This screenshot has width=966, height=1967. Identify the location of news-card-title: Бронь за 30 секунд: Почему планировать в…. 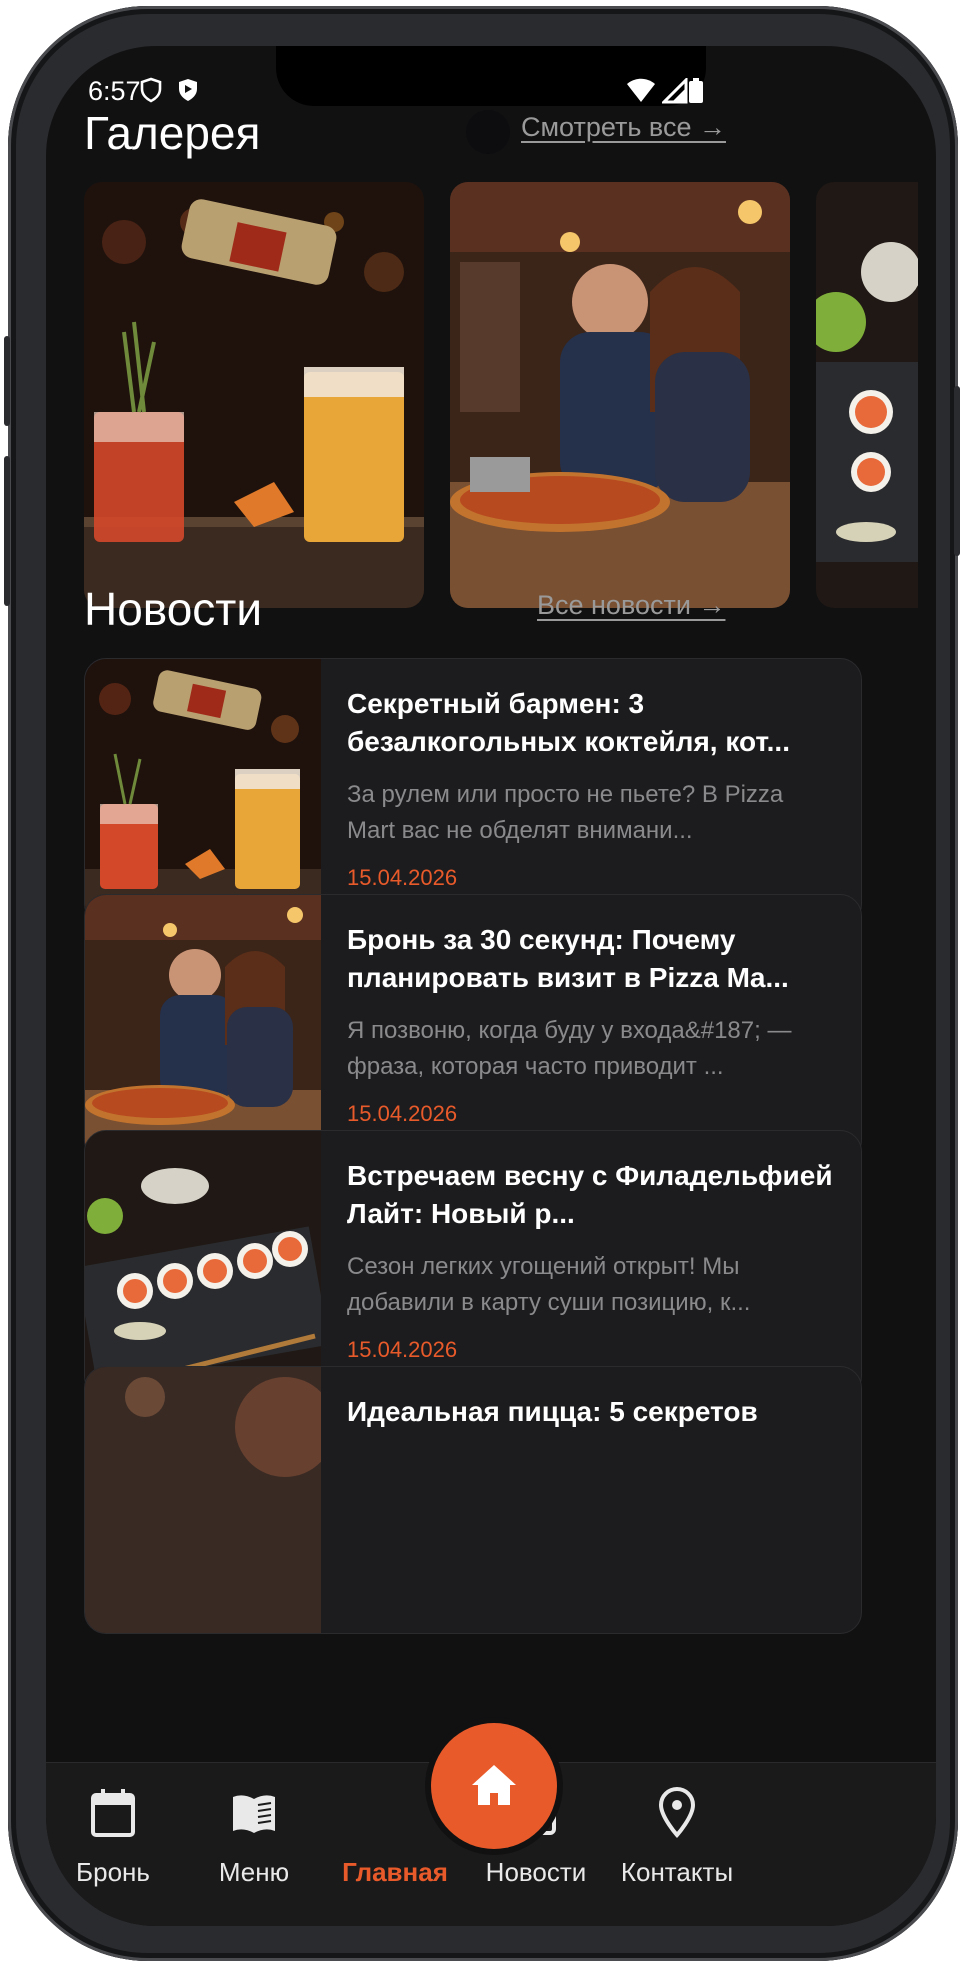
(568, 958).